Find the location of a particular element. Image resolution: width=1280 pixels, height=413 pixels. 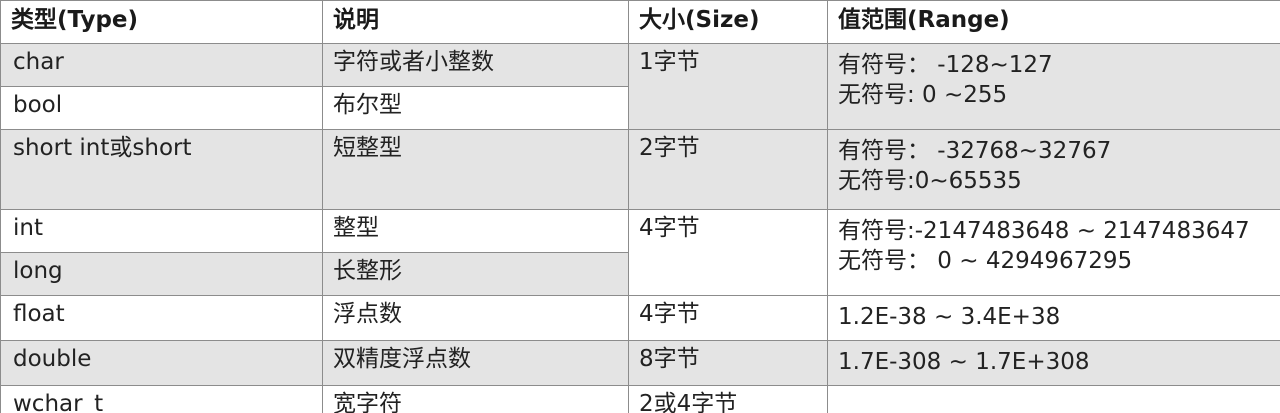

type-cell: wchar_t is located at coordinates (161, 399).